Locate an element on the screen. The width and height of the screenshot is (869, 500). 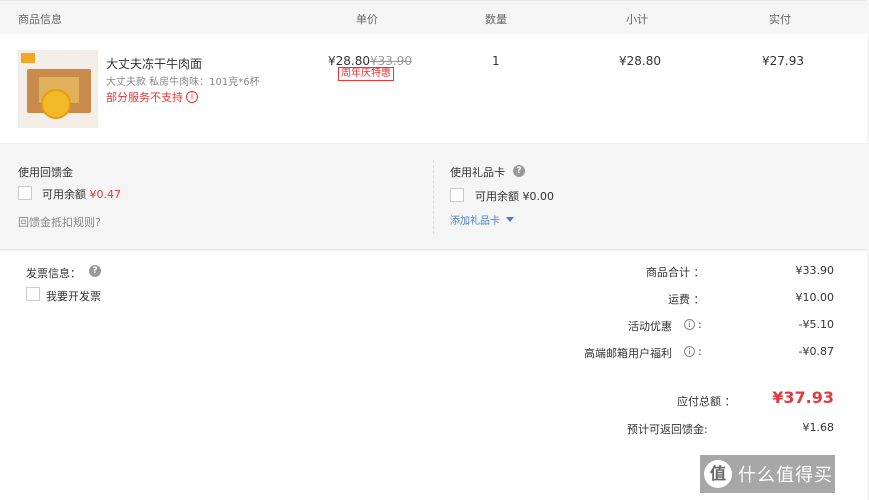
table-header: 商品信息 单价 数量 小计 实付 is located at coordinates (433, 17).